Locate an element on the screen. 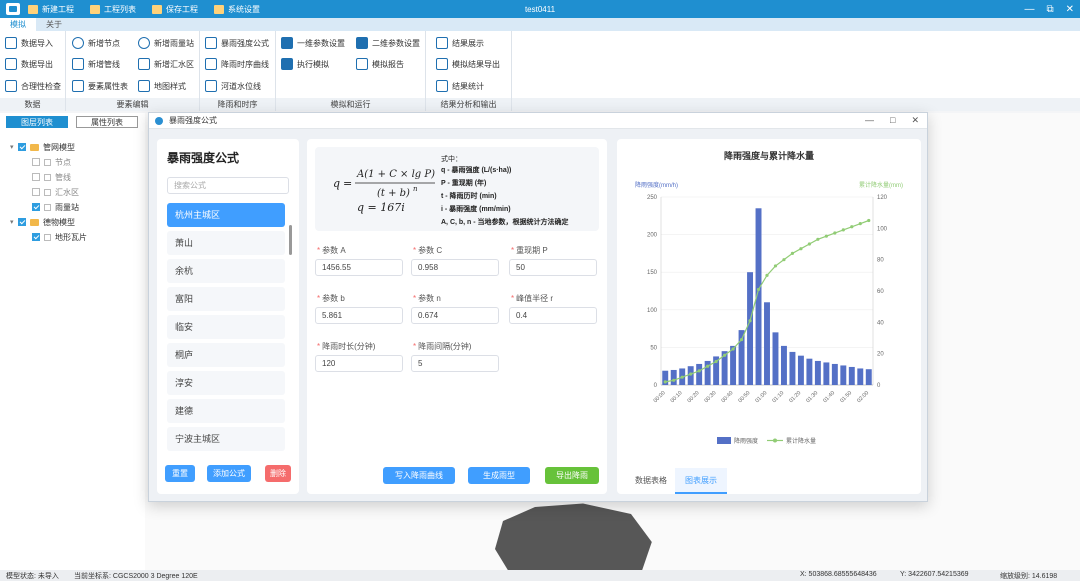  formula-equation: q = A(1 + C × lg P) (t + b) n q = 167i is located at coordinates (384, 191).